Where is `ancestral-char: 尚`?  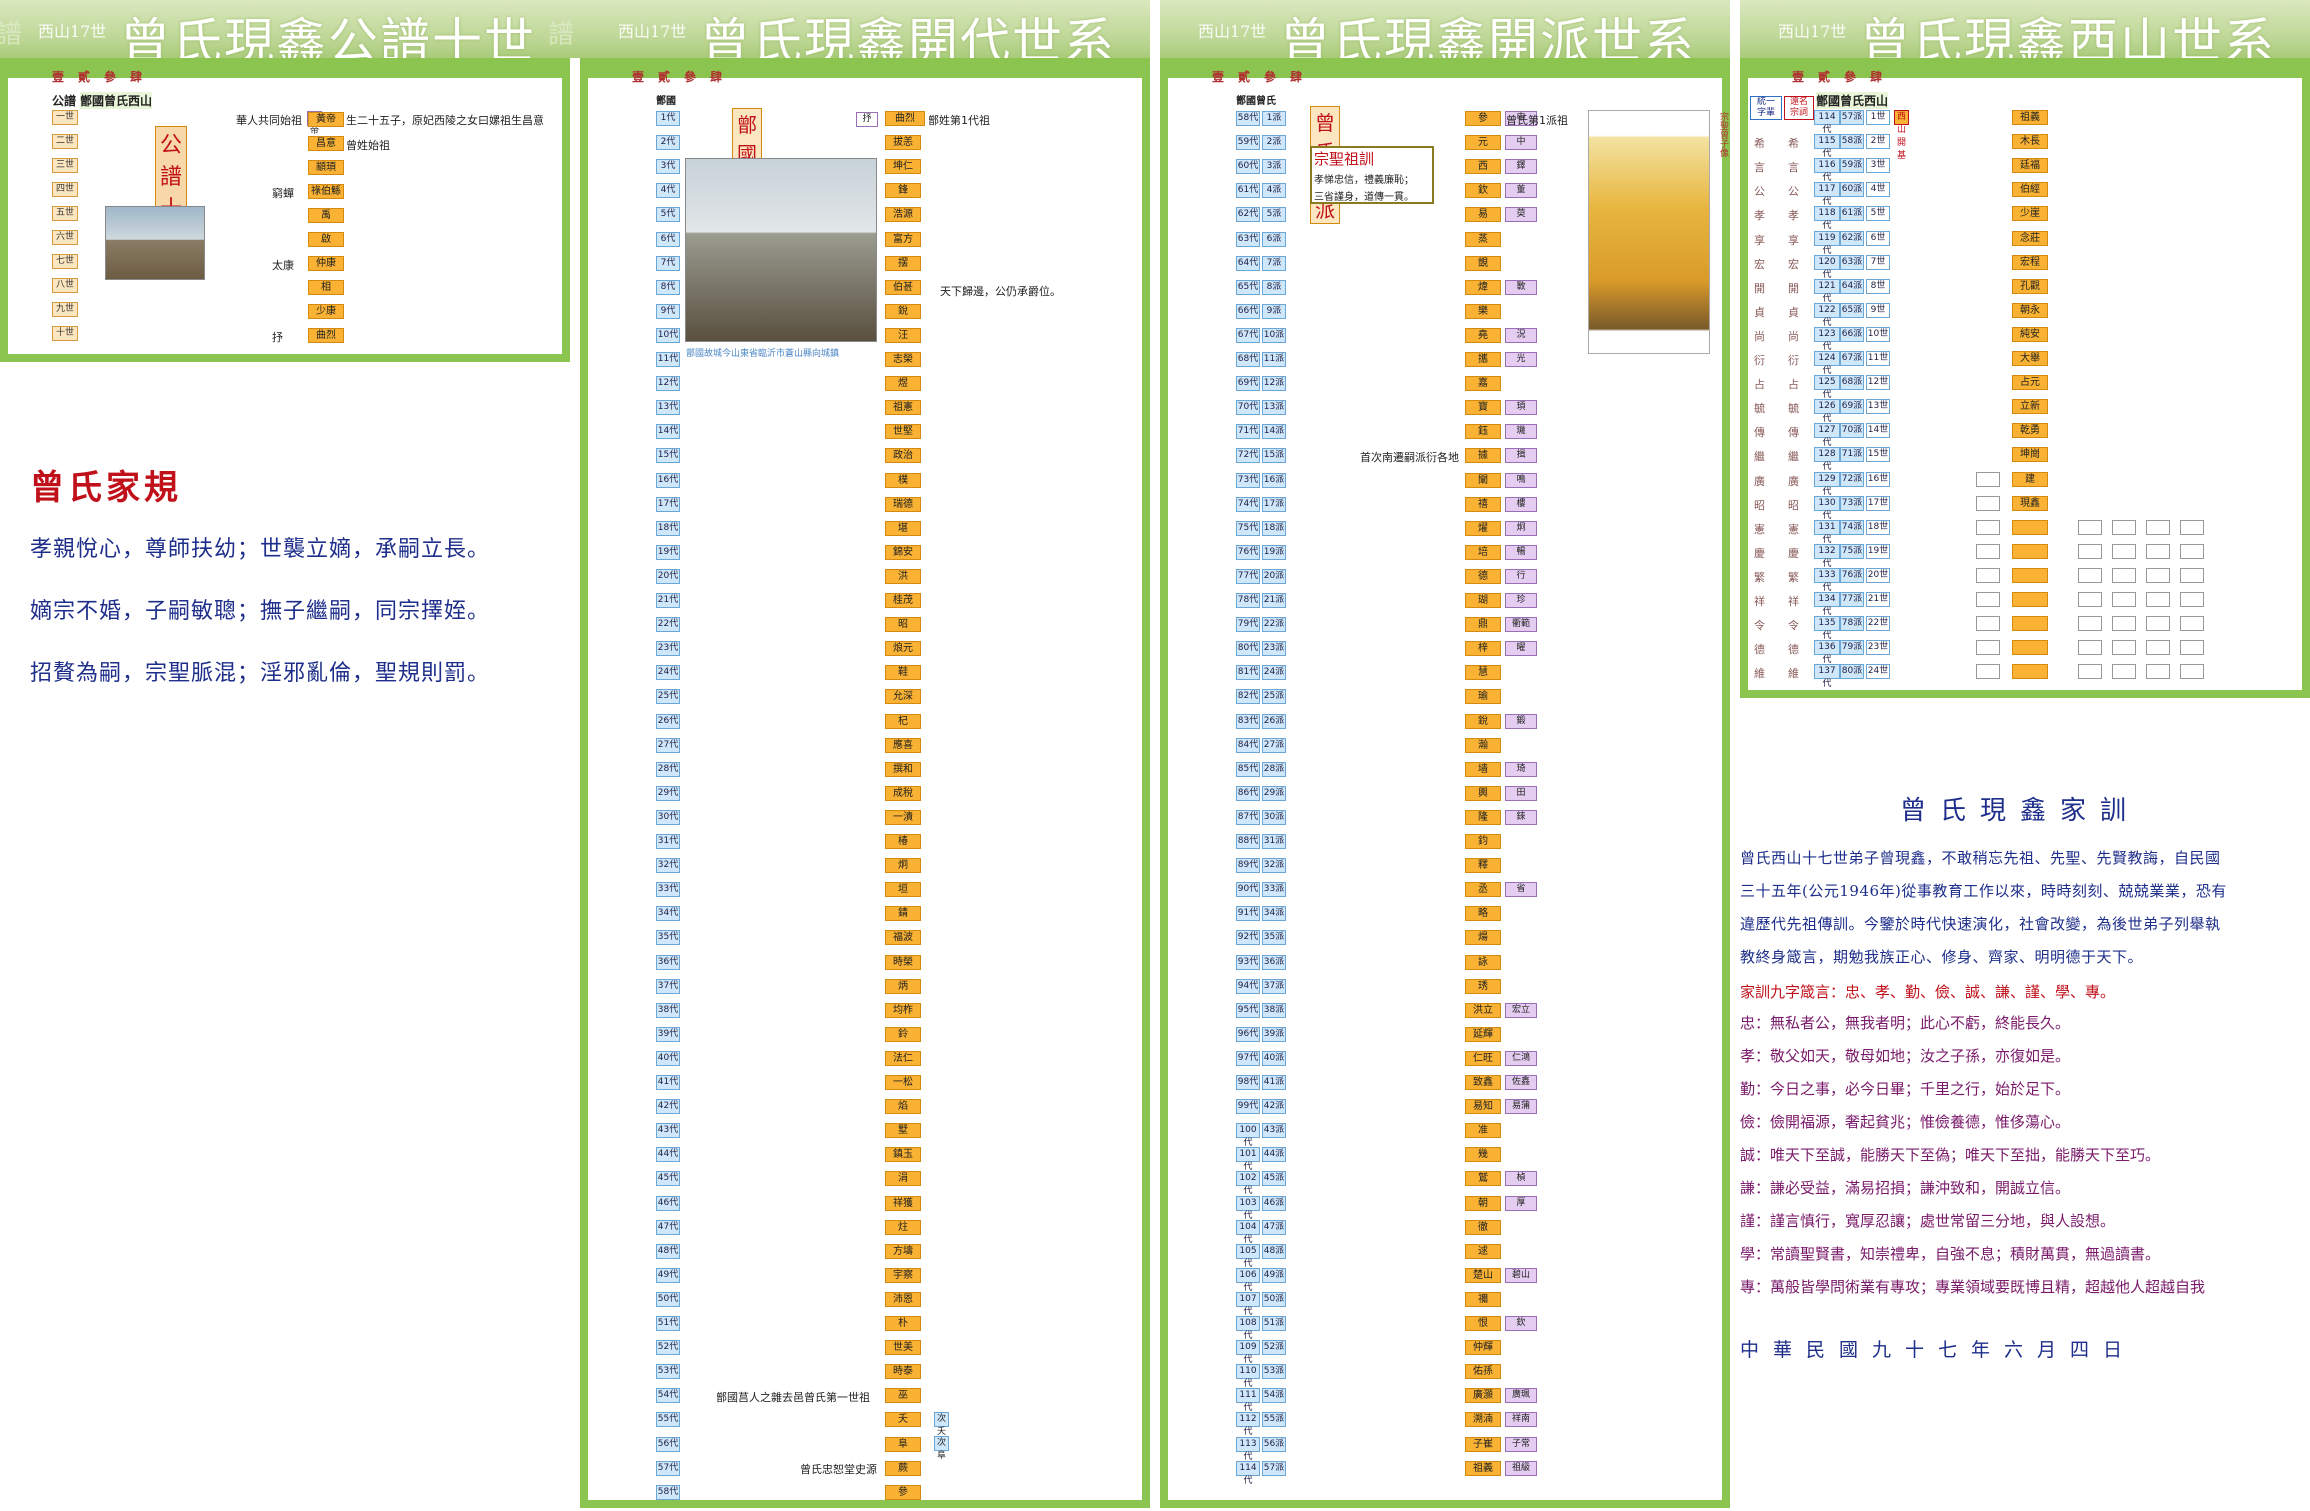
ancestral-char: 尚 is located at coordinates (1793, 336).